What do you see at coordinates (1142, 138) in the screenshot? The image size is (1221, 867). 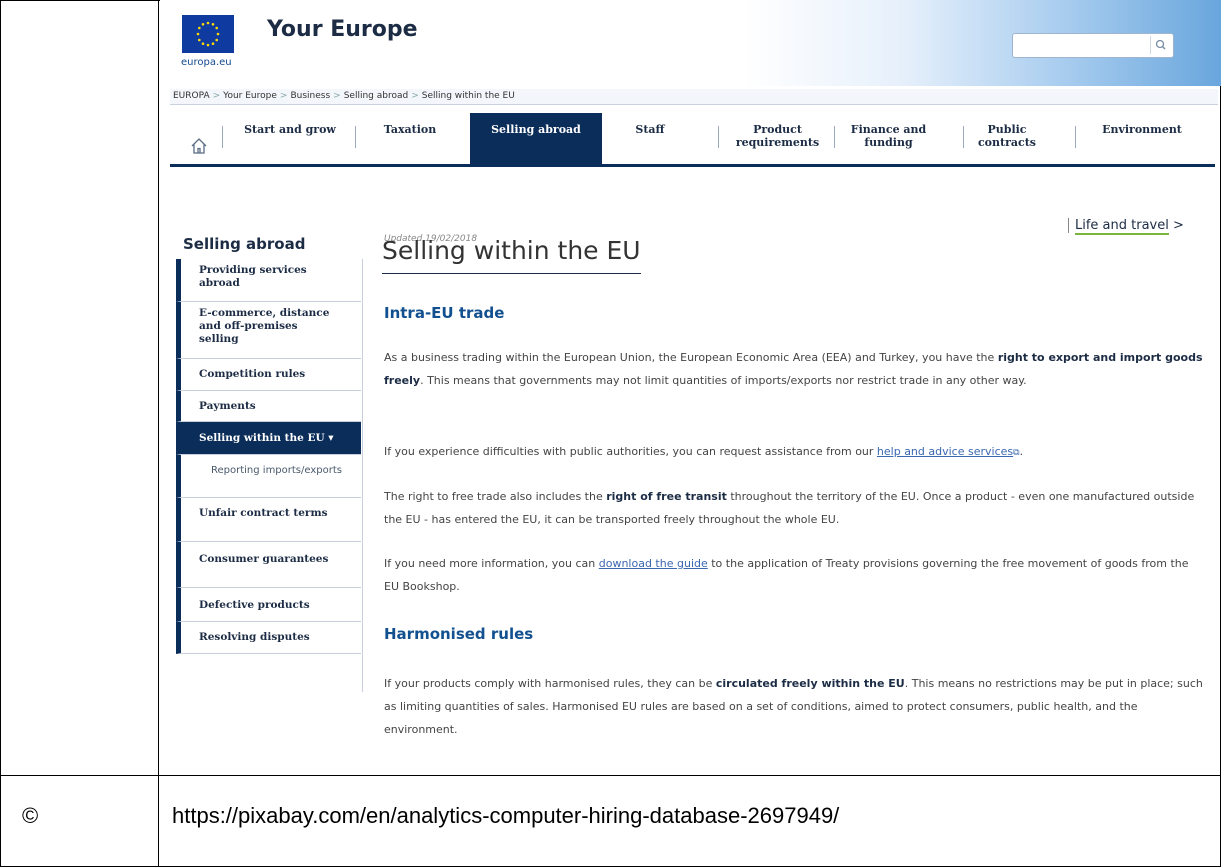 I see `nav-item-environment: Environment` at bounding box center [1142, 138].